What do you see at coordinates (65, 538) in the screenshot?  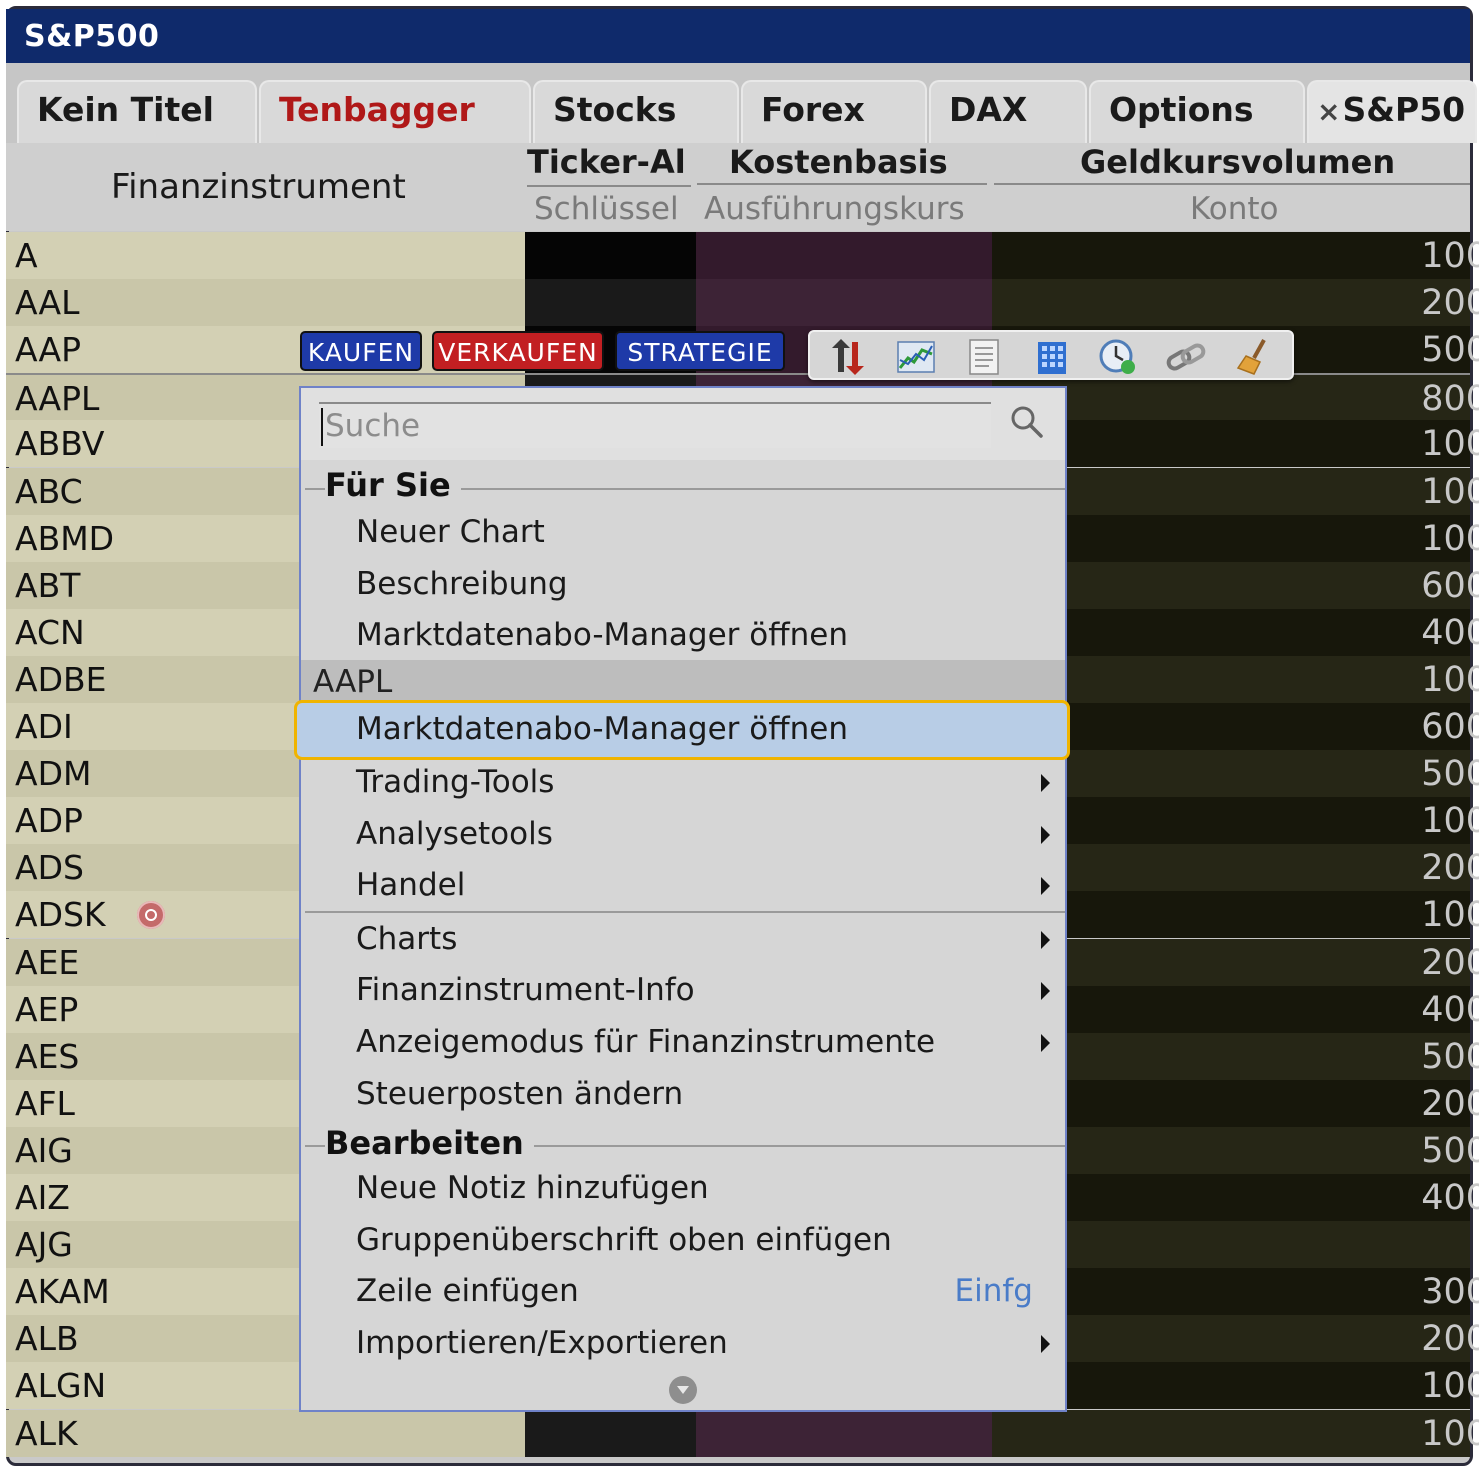 I see `symbol-label: ABMD` at bounding box center [65, 538].